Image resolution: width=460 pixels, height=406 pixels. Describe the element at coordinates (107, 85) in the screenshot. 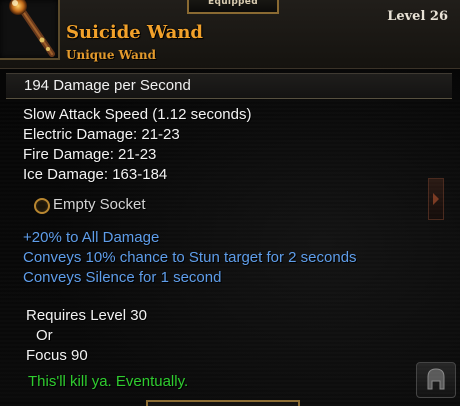

I see `dps-text: 194 Damage per Second` at that location.